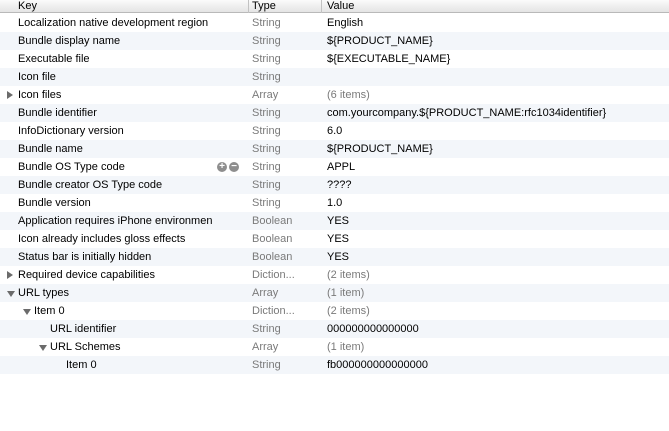 This screenshot has height=431, width=669. What do you see at coordinates (497, 59) in the screenshot?
I see `value-cell: ${EXECUTABLE_NAME}` at bounding box center [497, 59].